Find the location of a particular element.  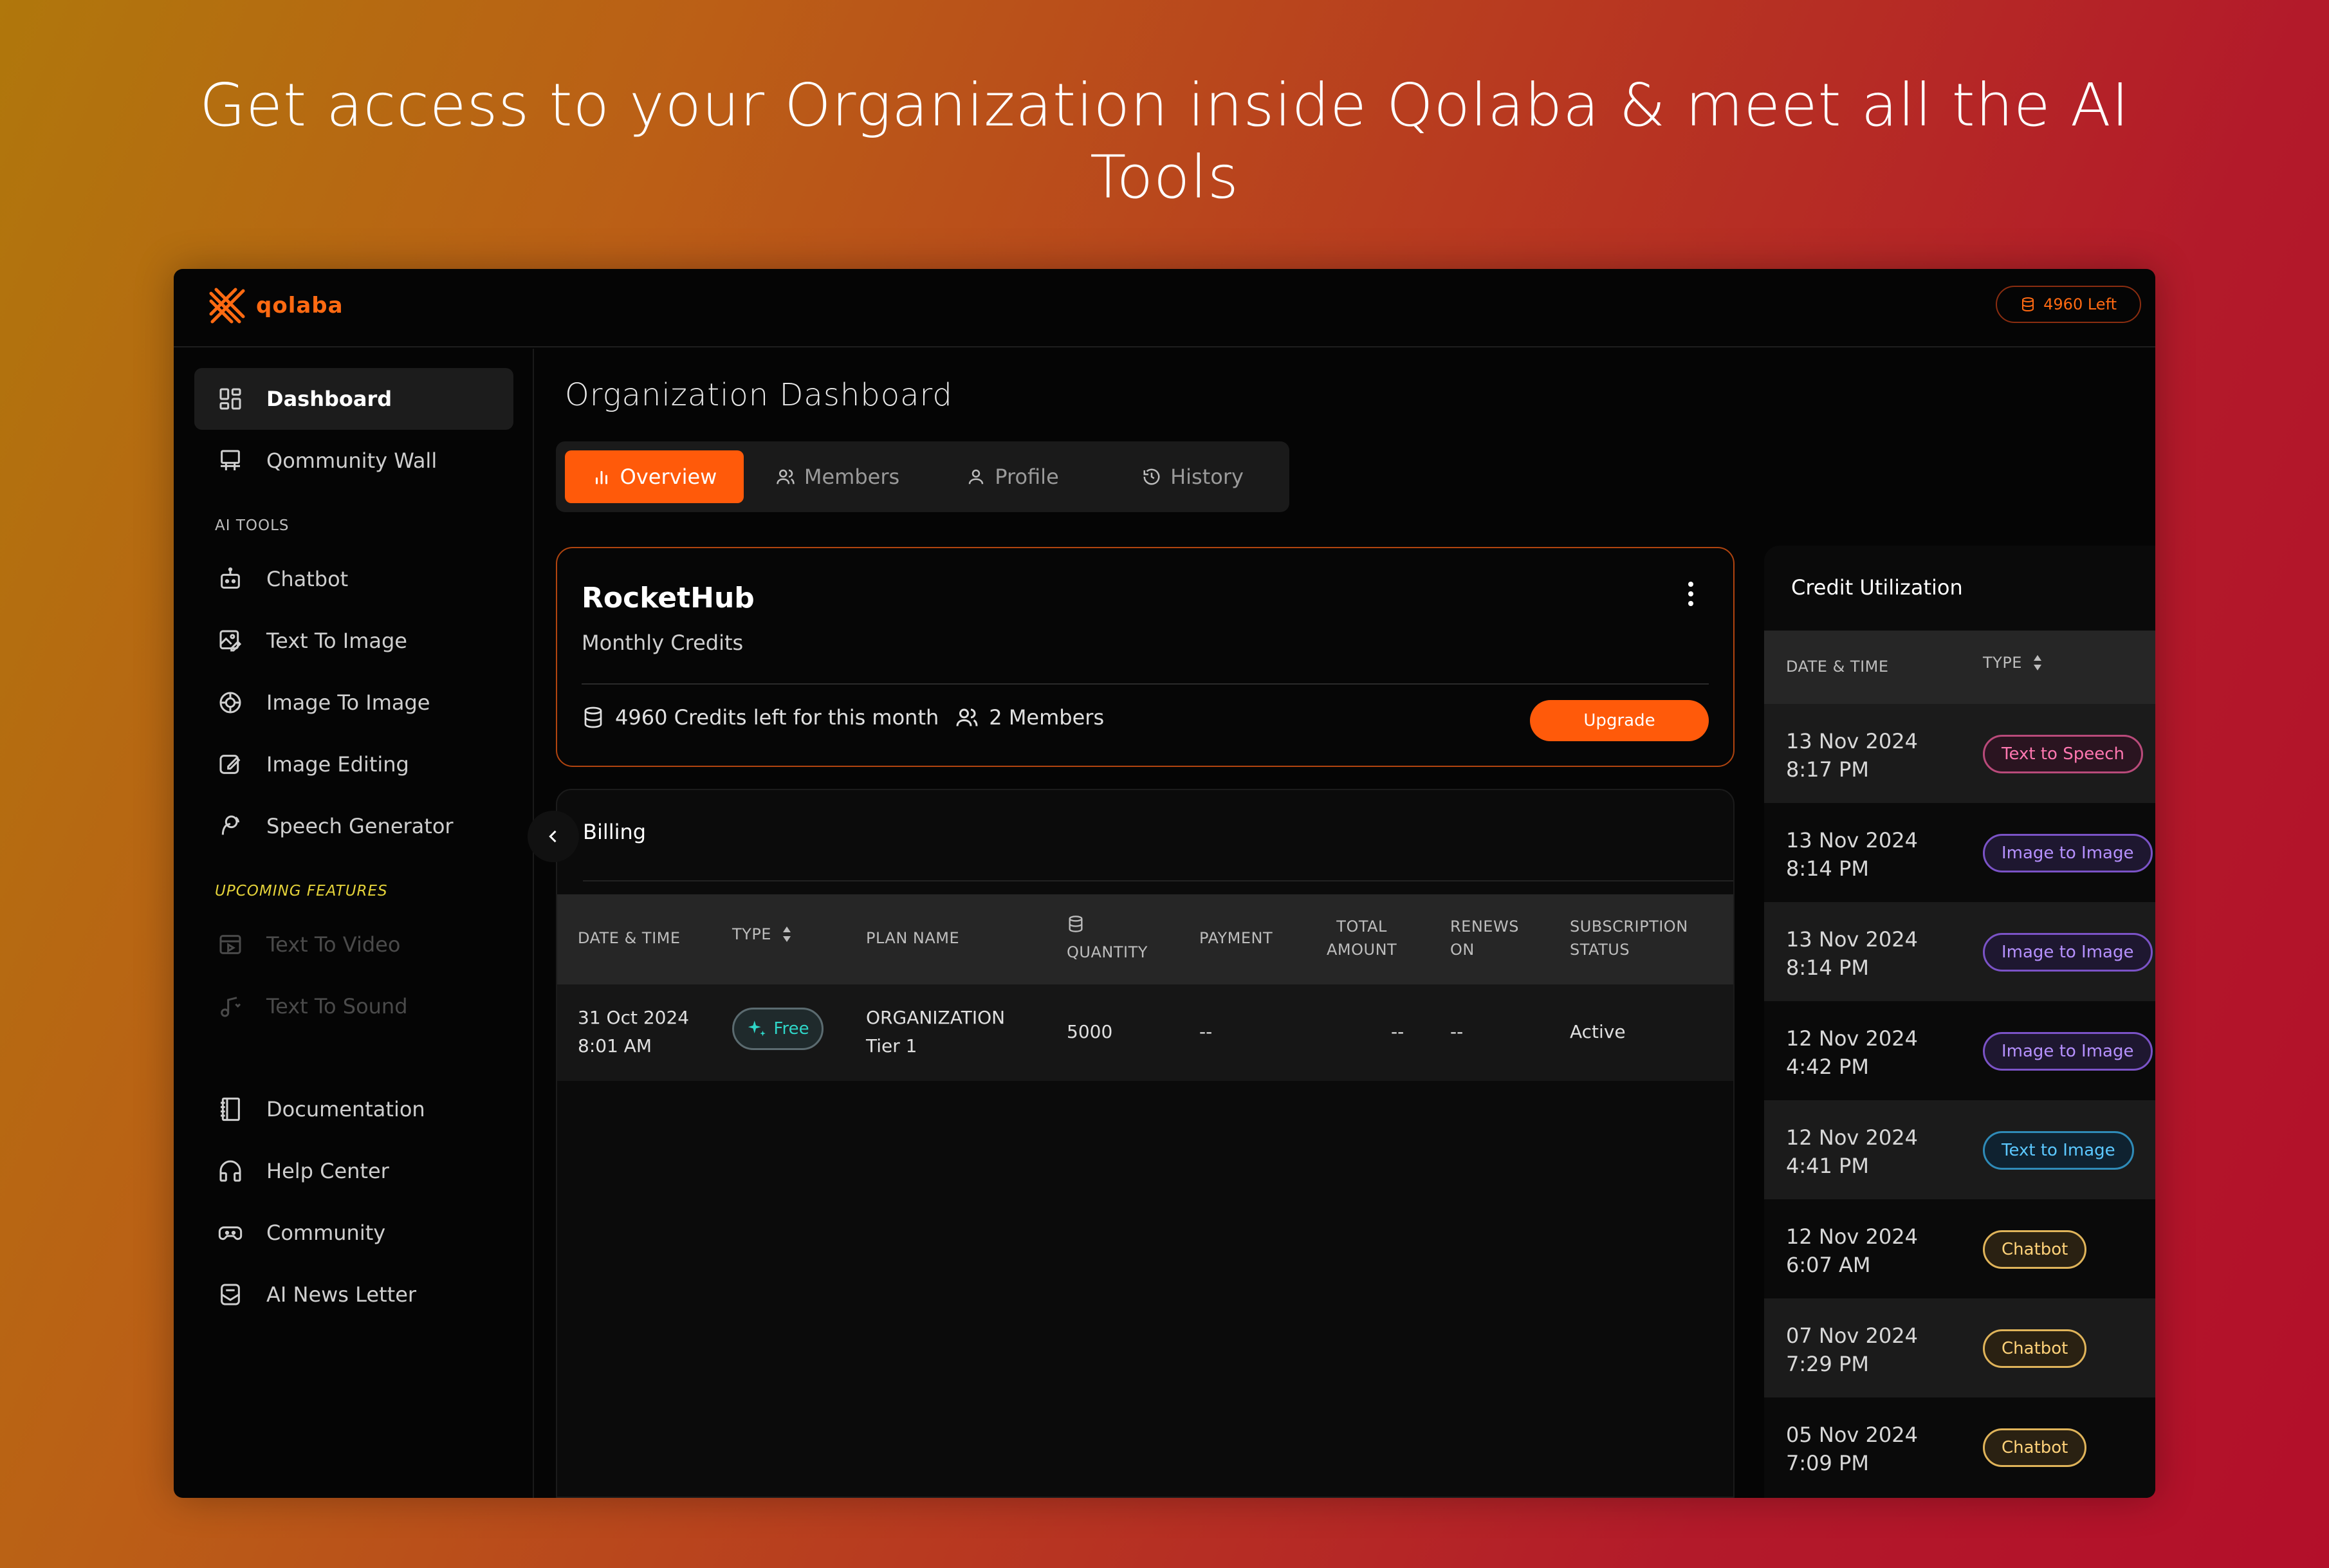

sidebar-item-label: Documentation is located at coordinates (345, 1109).